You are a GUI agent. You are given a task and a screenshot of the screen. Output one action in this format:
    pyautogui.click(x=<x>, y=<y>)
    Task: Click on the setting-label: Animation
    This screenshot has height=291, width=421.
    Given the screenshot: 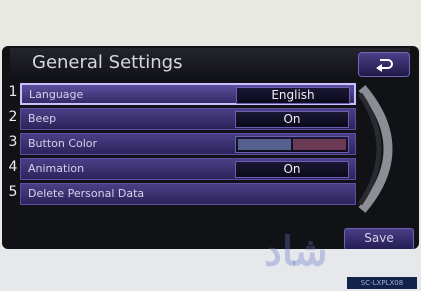 What is the action you would take?
    pyautogui.click(x=56, y=168)
    